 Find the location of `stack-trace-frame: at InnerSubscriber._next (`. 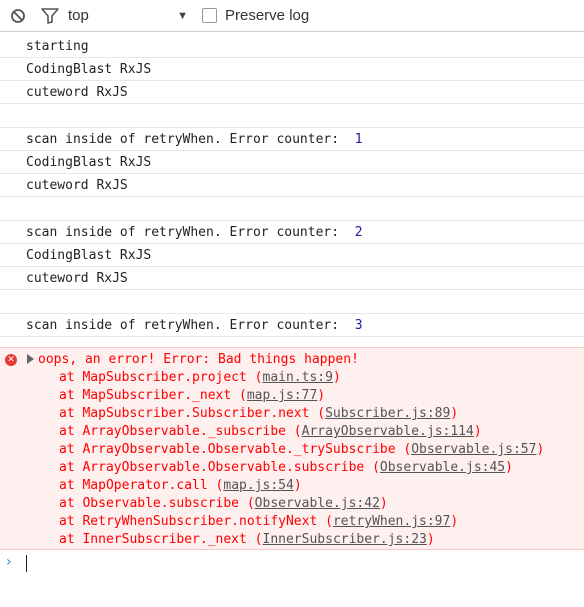

stack-trace-frame: at InnerSubscriber._next ( is located at coordinates (161, 539).